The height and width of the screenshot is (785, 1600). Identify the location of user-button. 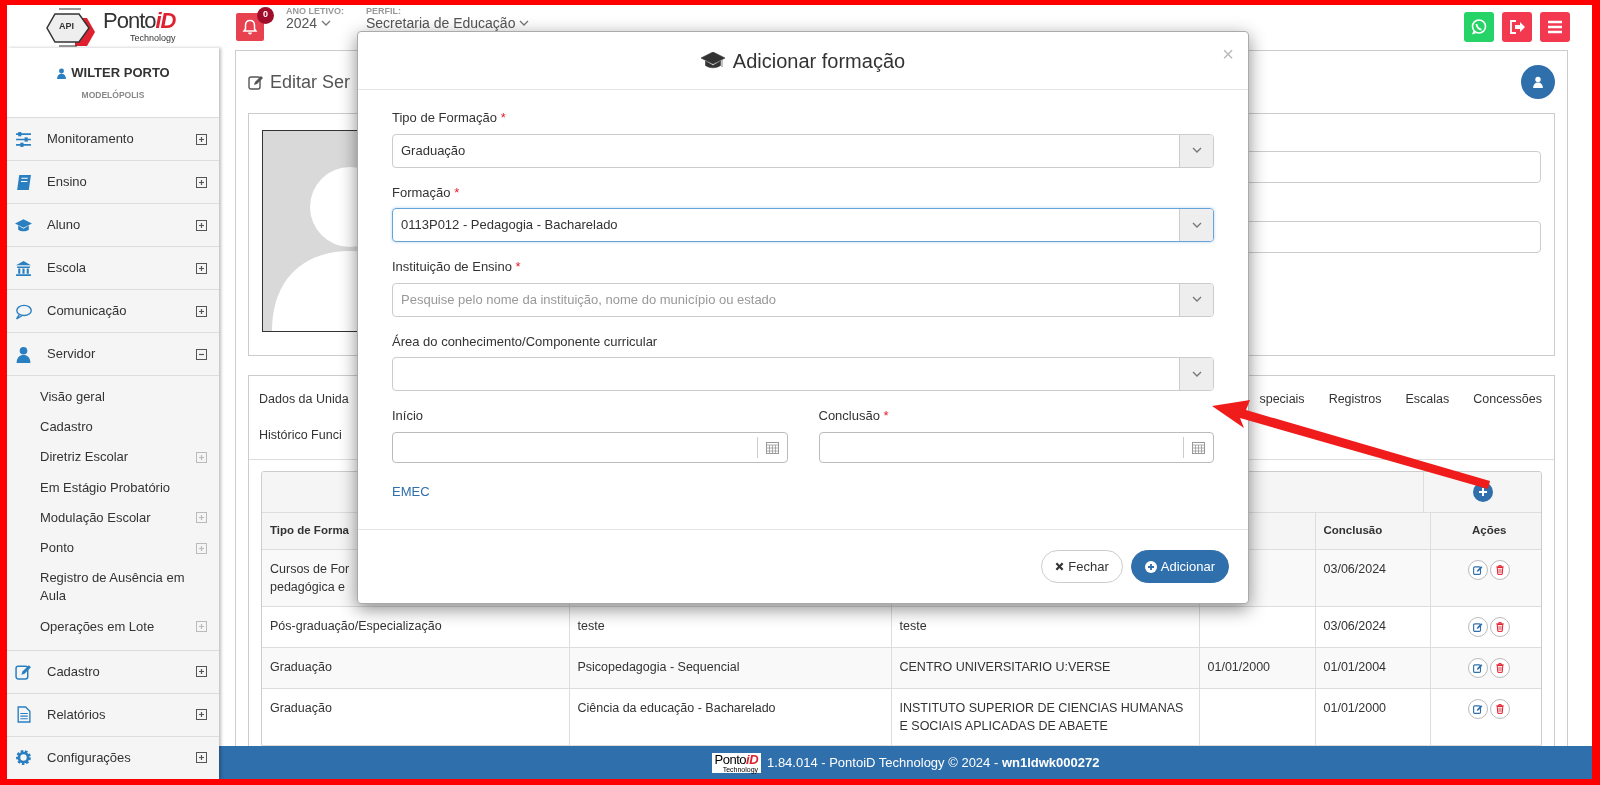
(1538, 82).